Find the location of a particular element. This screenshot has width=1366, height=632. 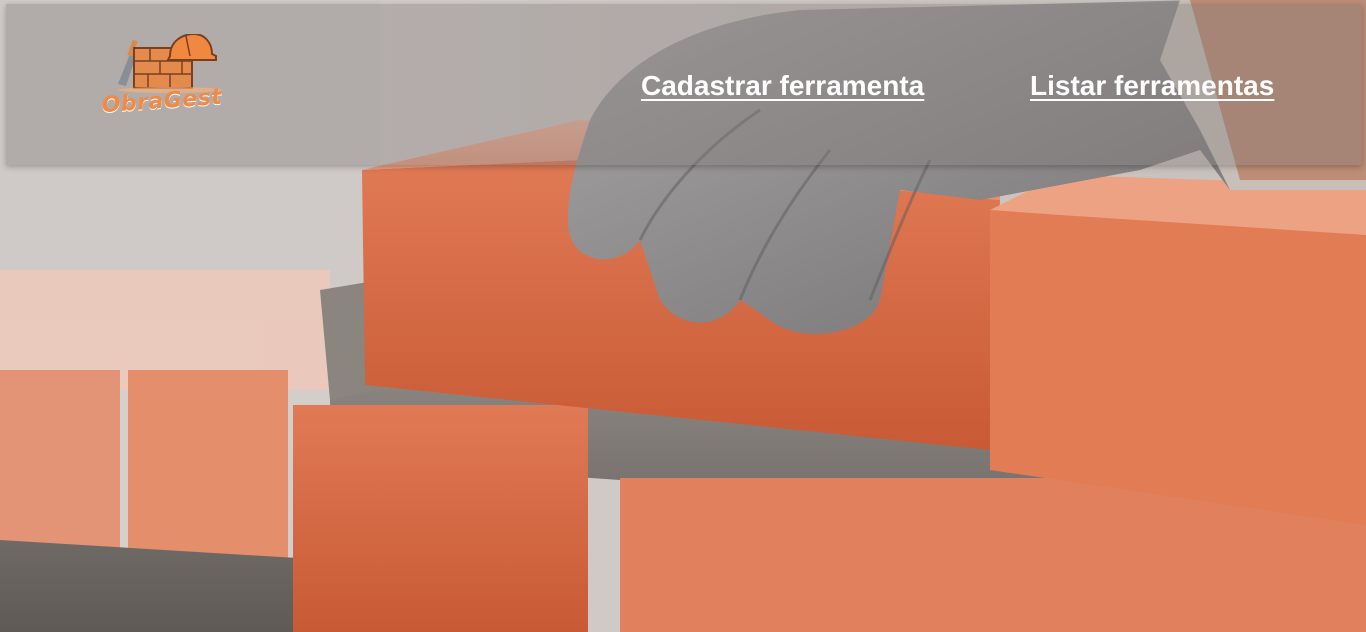

nav-link-cadastrar-ferramenta: Cadastrar ferramenta is located at coordinates (782, 86).